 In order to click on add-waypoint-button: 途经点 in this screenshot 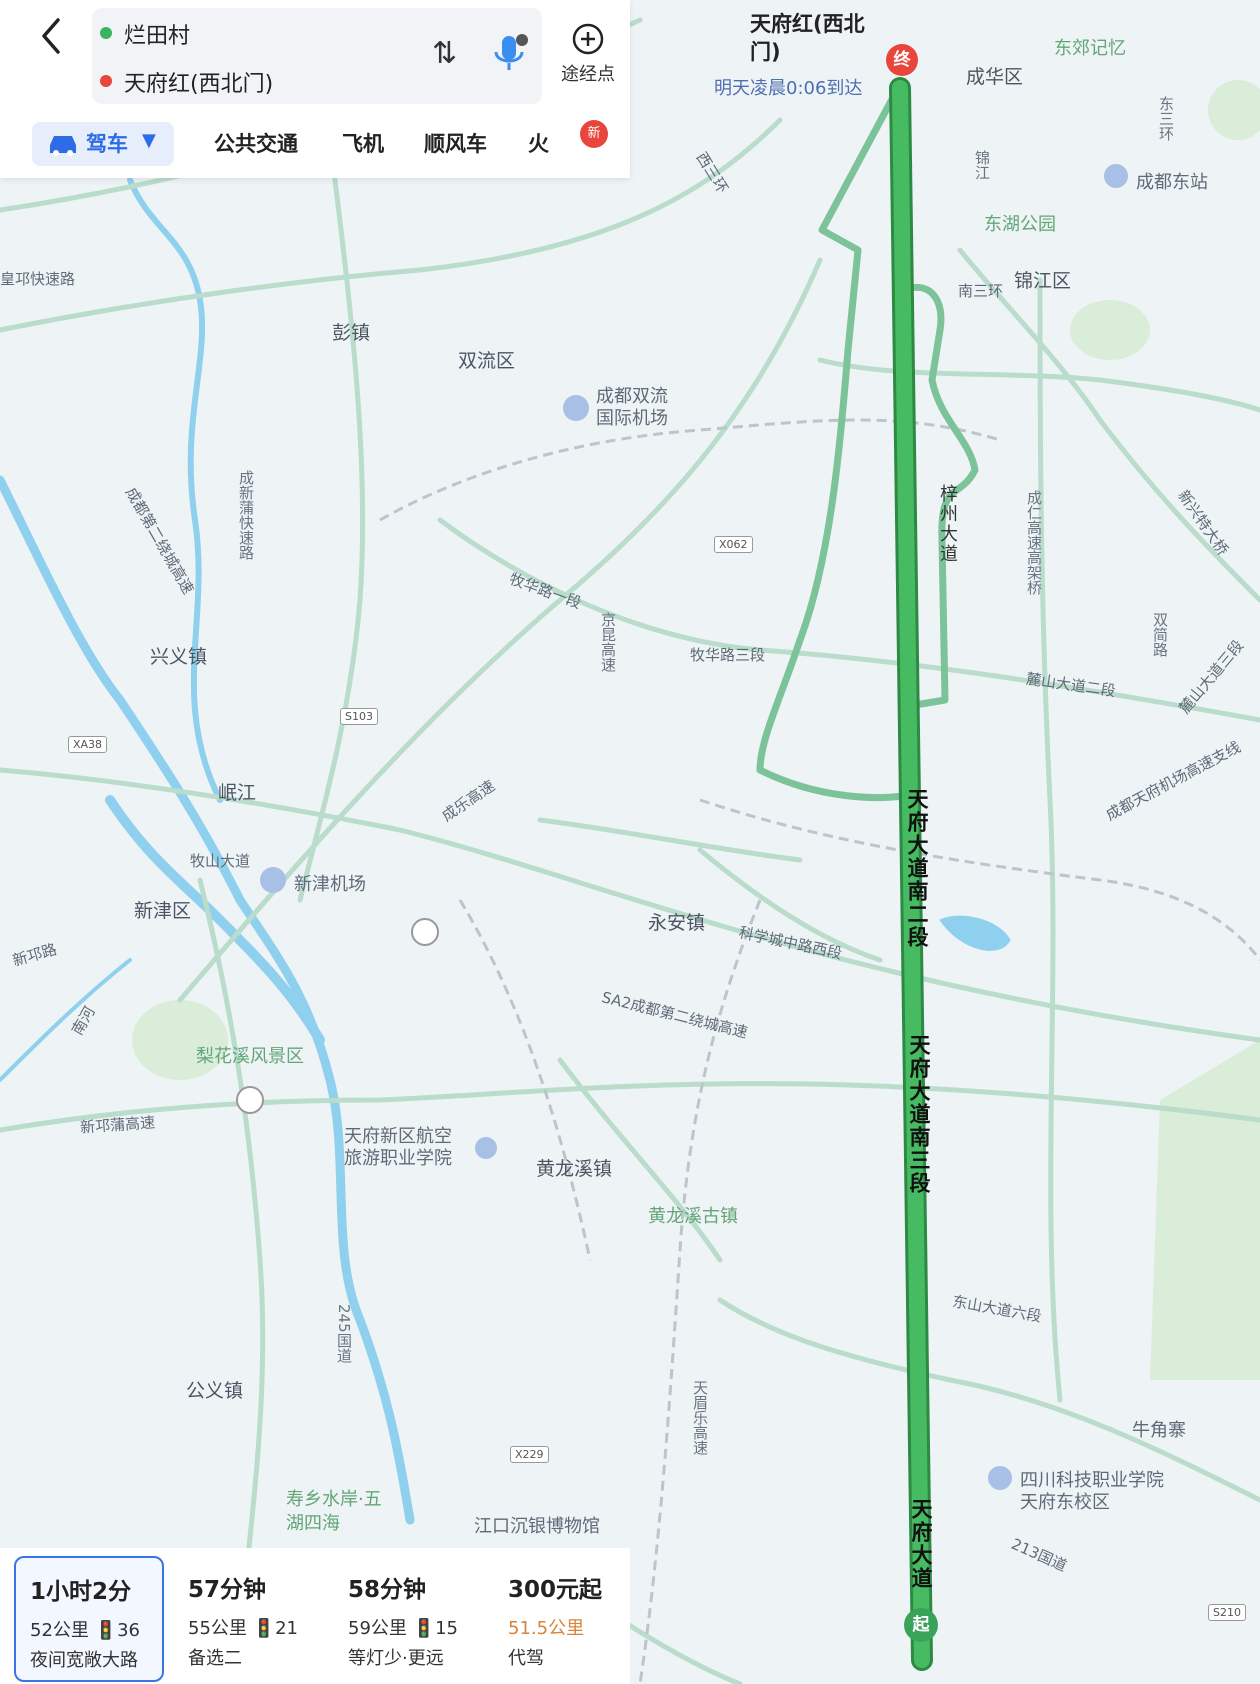, I will do `click(588, 54)`.